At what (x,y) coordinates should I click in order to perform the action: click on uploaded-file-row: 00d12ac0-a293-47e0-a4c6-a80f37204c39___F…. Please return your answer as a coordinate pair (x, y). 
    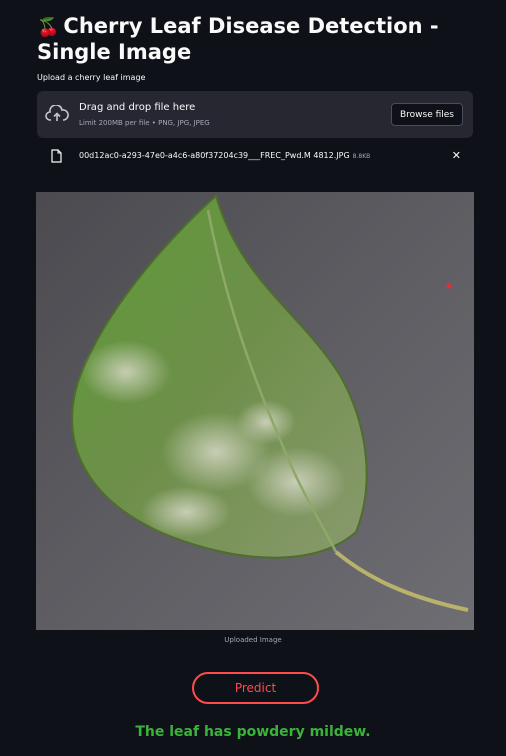
    Looking at the image, I should click on (255, 157).